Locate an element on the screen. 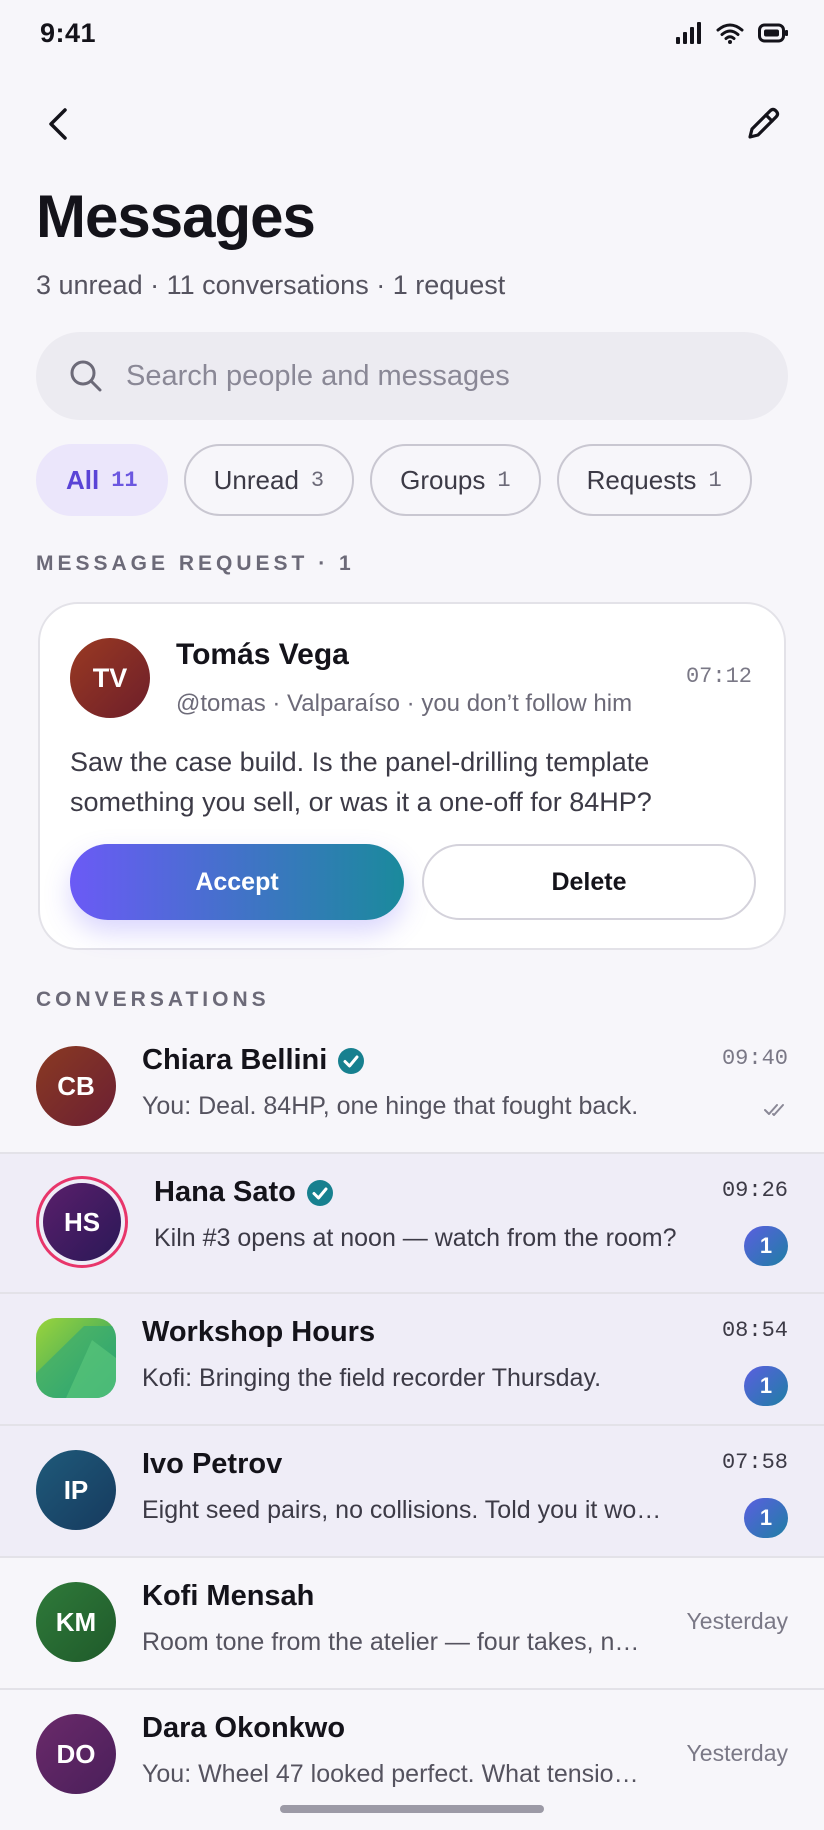 Image resolution: width=824 pixels, height=1830 pixels. conversation-name: Workshop Hours is located at coordinates (258, 1332).